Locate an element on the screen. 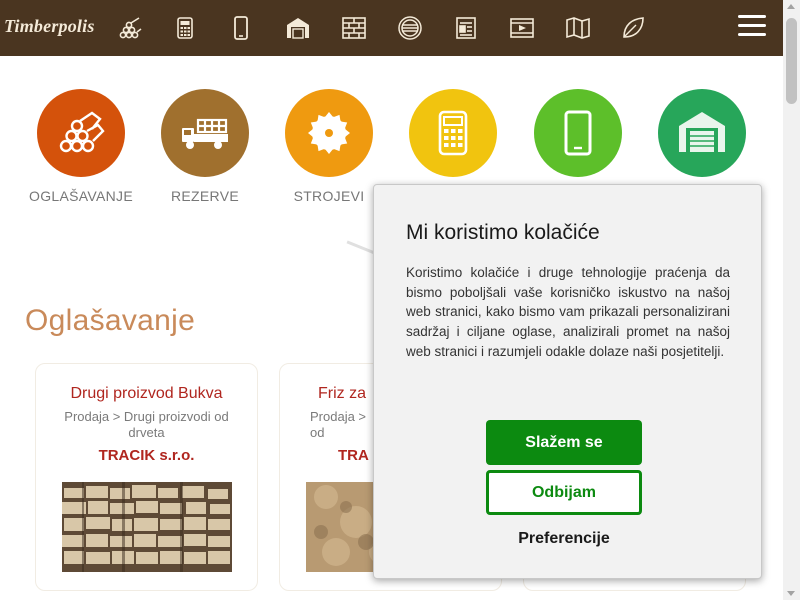  scroll-down-arrow-icon is located at coordinates (791, 593).